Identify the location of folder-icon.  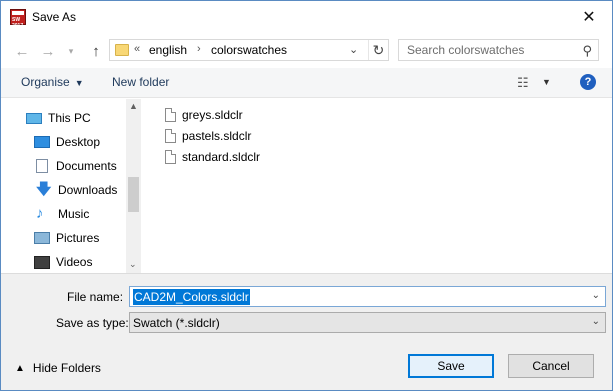
(122, 50).